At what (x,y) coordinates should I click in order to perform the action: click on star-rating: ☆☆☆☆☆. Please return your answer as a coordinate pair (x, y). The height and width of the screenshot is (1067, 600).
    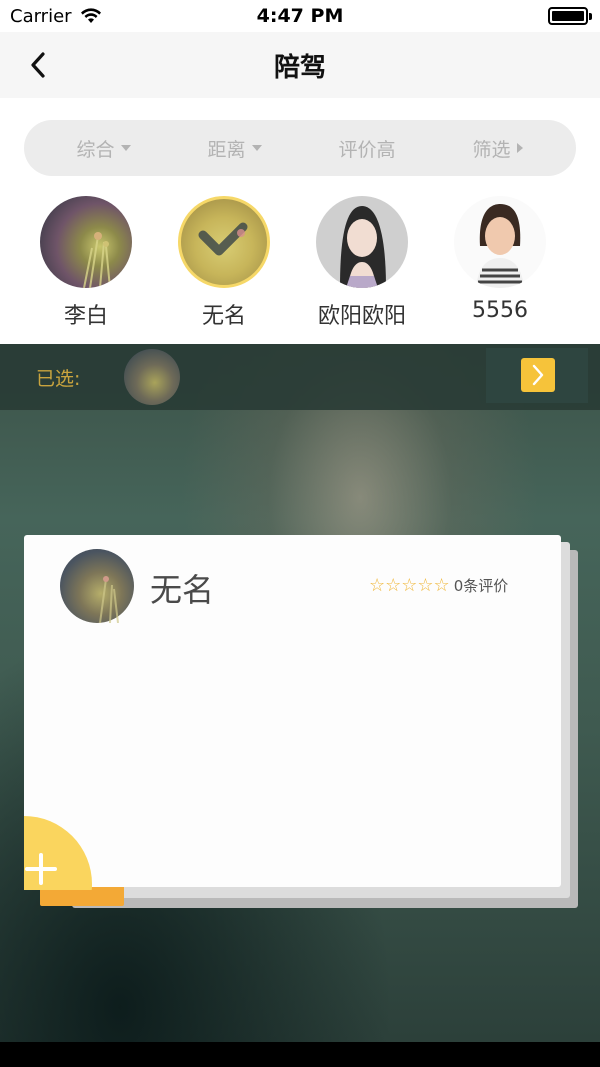
    Looking at the image, I should click on (409, 585).